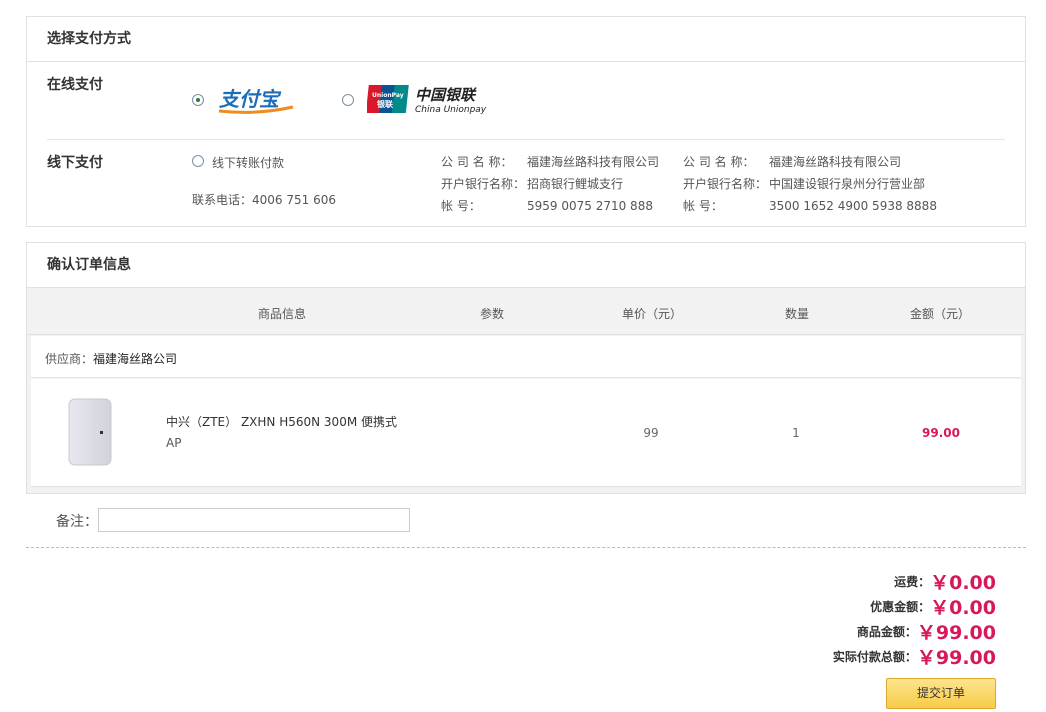 This screenshot has height=712, width=1046. What do you see at coordinates (446, 95) in the screenshot?
I see `unionpay-cn-text: 中国银联` at bounding box center [446, 95].